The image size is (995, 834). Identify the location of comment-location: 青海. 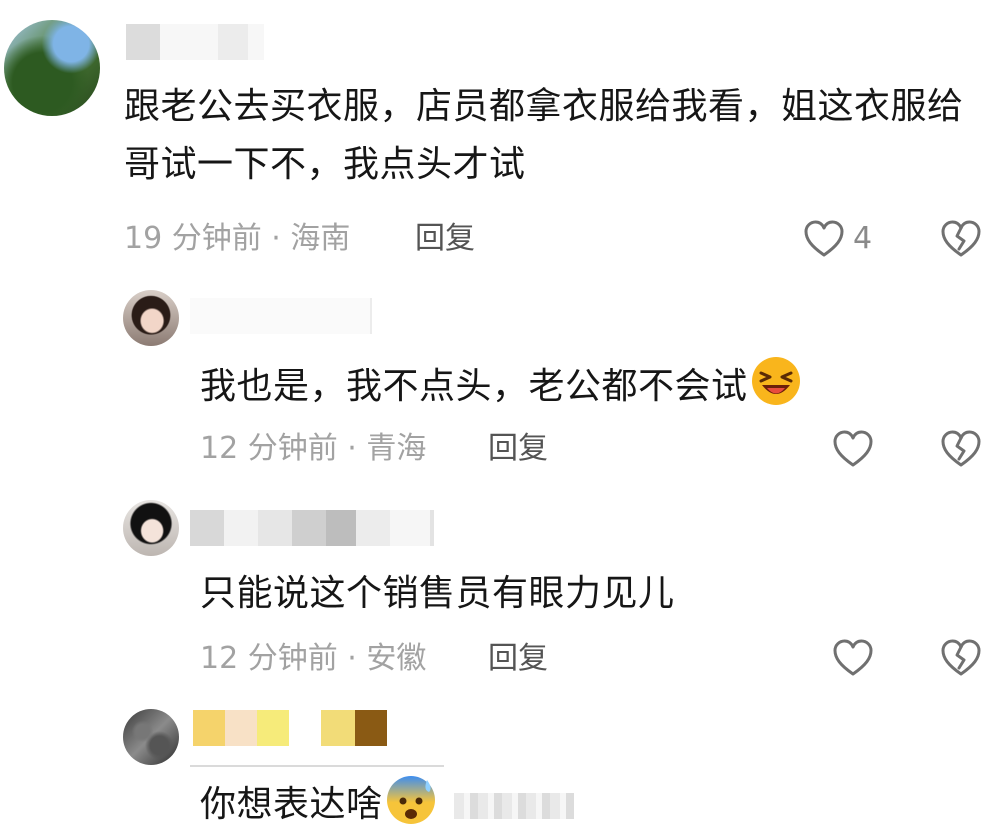
(396, 448).